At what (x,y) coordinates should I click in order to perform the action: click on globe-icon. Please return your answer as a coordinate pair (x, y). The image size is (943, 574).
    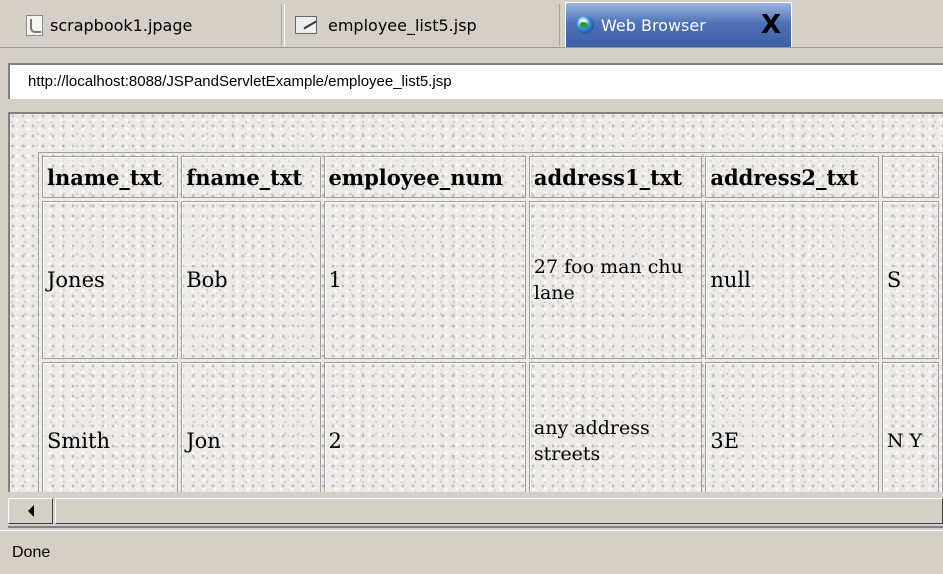
    Looking at the image, I should click on (585, 25).